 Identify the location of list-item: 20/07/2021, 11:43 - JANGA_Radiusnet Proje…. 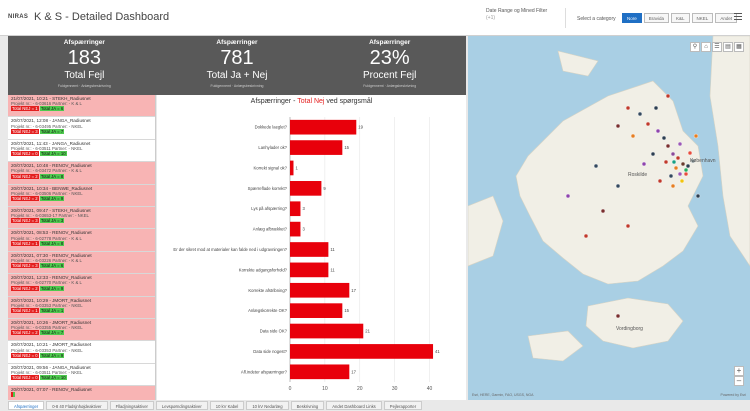
(81, 151).